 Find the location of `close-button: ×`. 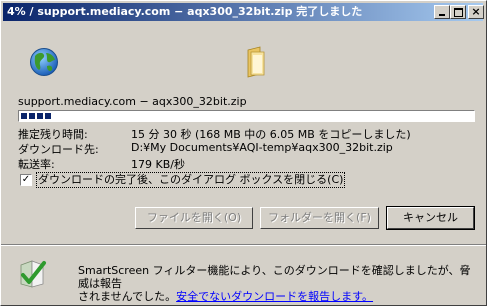

close-button: × is located at coordinates (476, 12).